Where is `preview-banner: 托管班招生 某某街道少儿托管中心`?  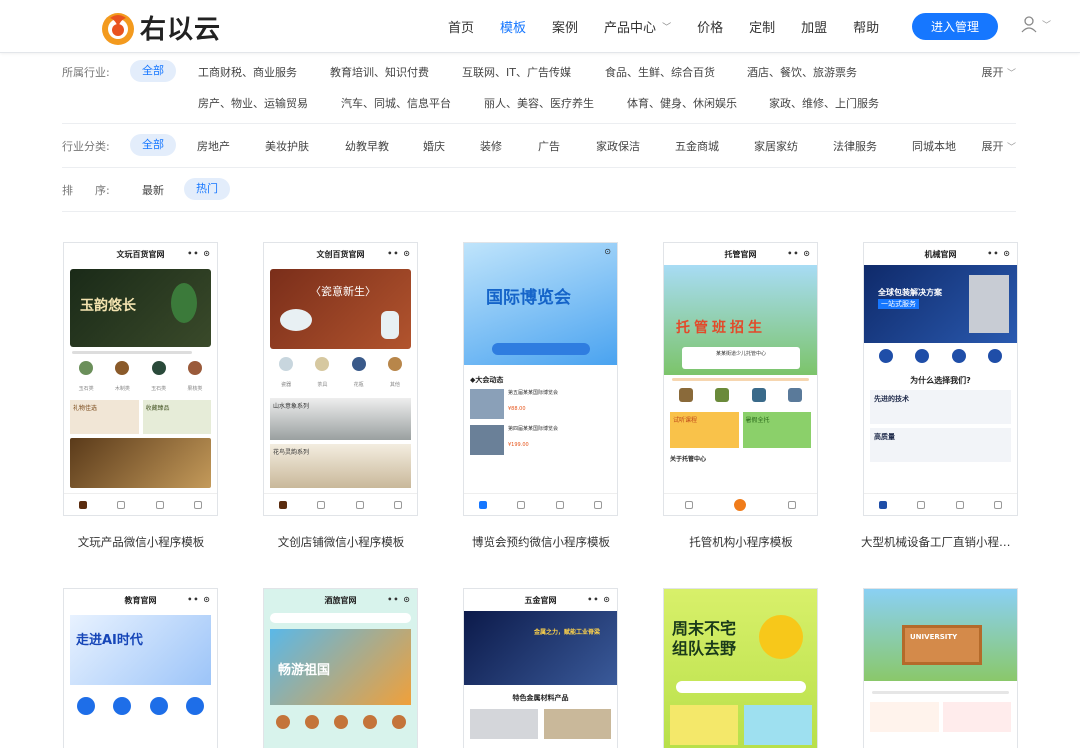 preview-banner: 托管班招生 某某街道少儿托管中心 is located at coordinates (740, 320).